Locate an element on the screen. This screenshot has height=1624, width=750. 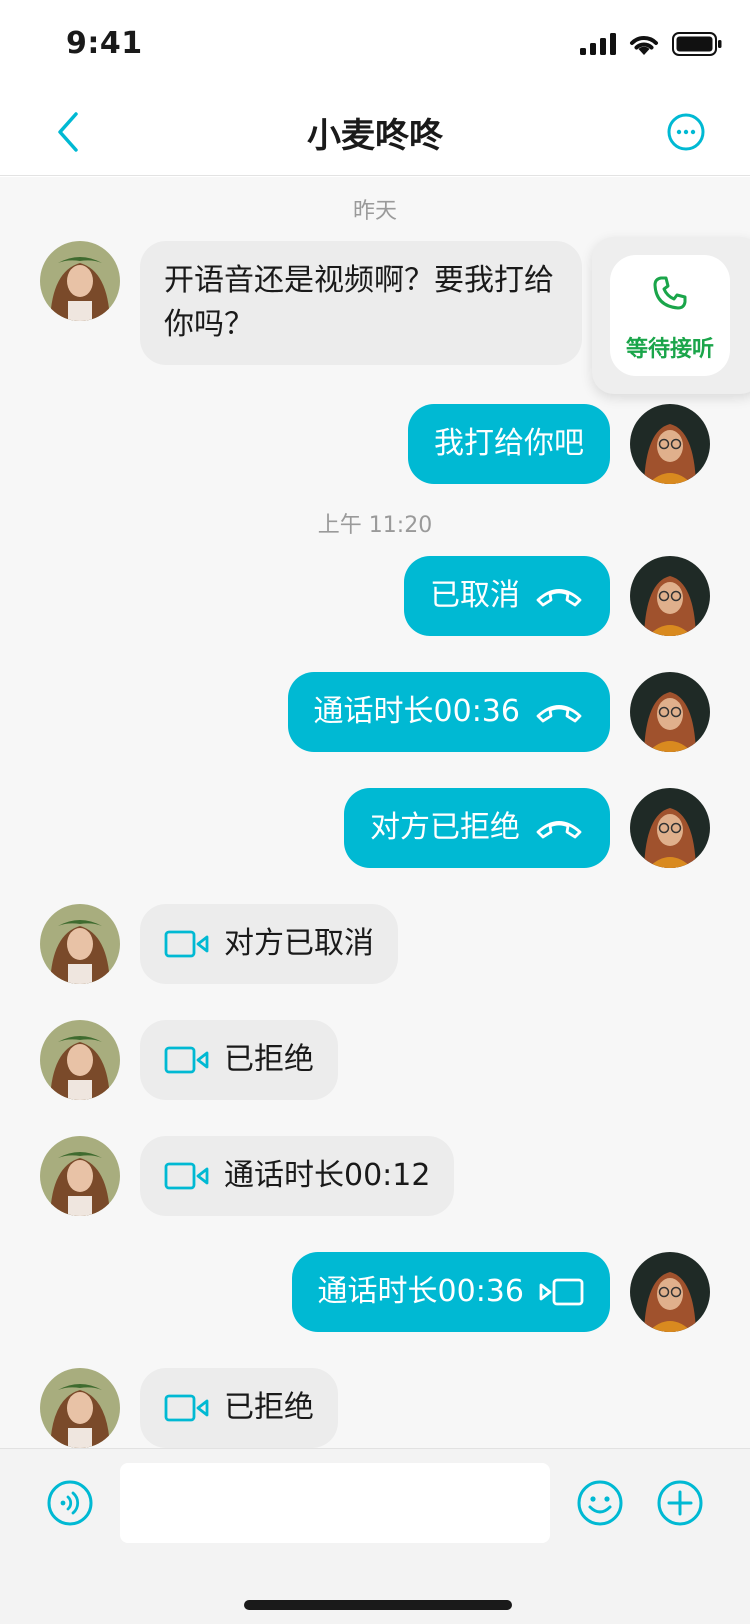
message-bubble-out: 我打给你吧 is located at coordinates (509, 444).